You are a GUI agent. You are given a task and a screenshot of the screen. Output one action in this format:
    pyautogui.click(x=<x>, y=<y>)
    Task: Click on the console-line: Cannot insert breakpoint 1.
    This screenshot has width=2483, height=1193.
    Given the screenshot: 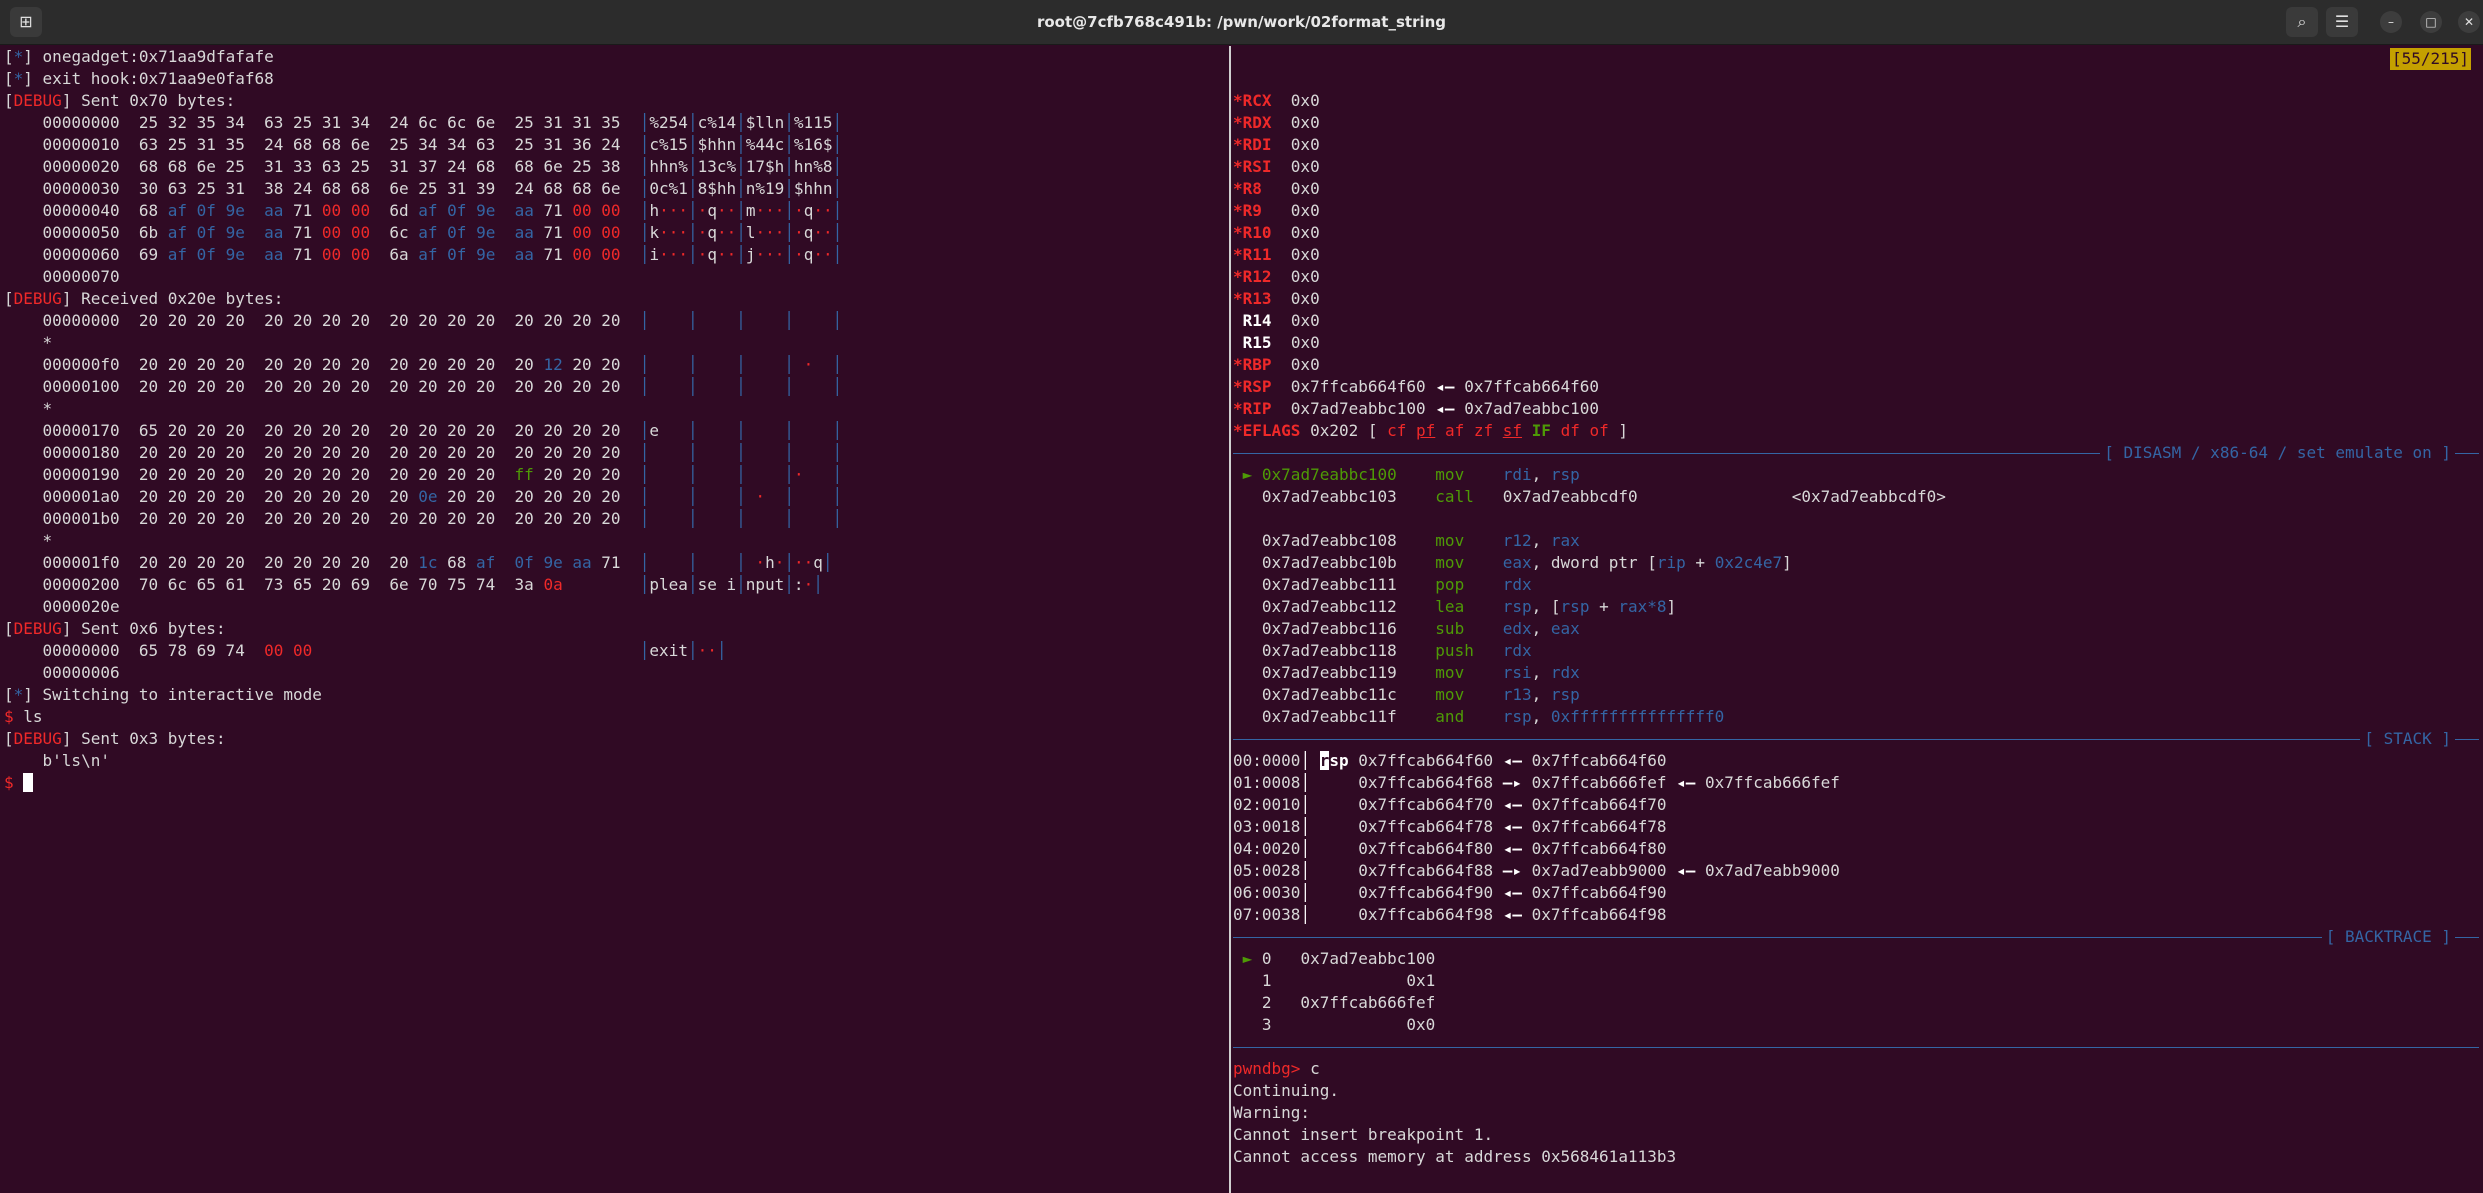 What is the action you would take?
    pyautogui.click(x=1363, y=1134)
    